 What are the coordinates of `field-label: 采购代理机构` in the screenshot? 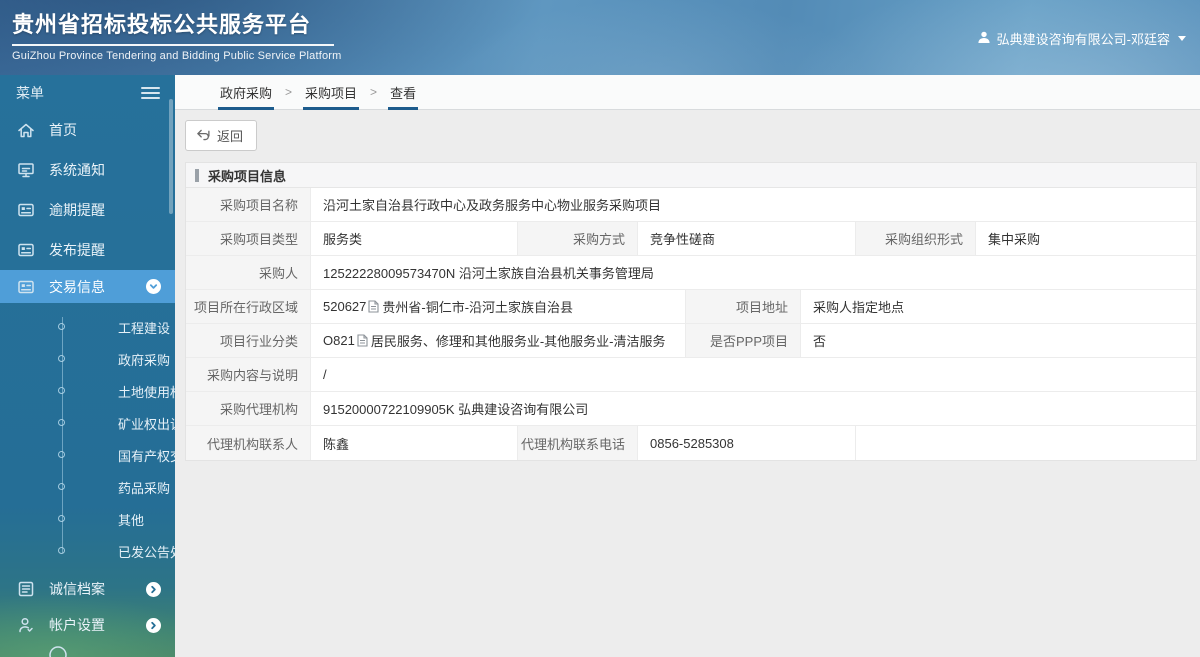 It's located at (248, 408).